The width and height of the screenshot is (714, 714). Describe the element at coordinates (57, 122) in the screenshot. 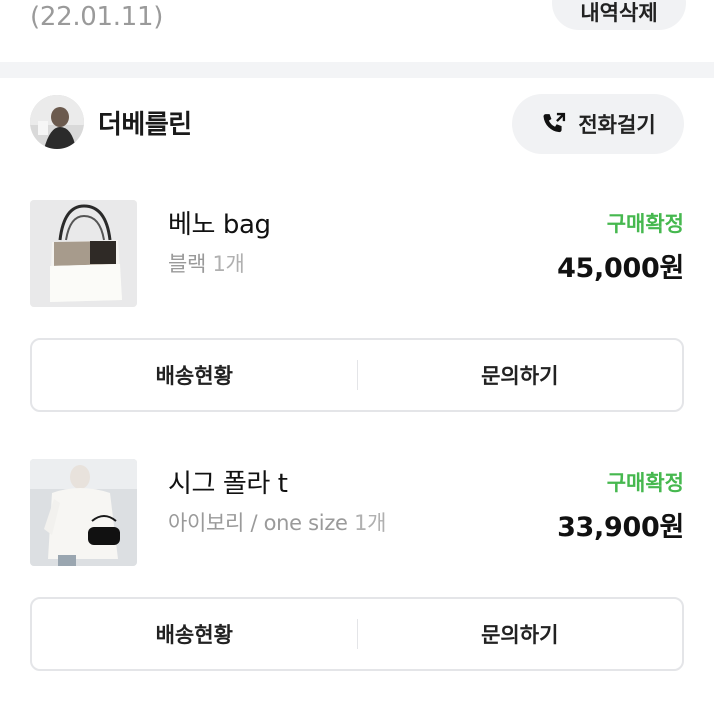

I see `shop-avatar` at that location.